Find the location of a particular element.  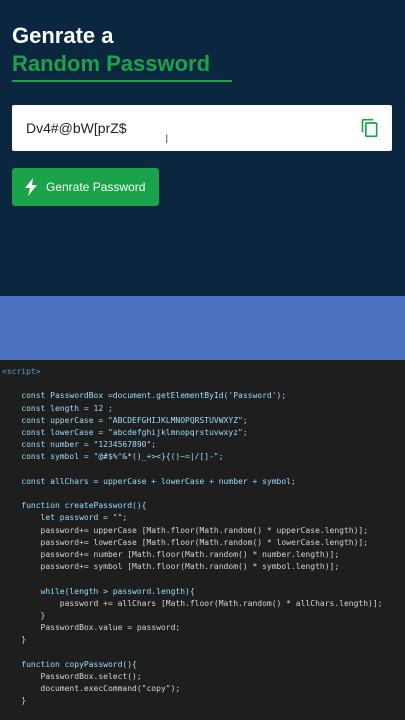

code-line: <script> is located at coordinates (21, 371).